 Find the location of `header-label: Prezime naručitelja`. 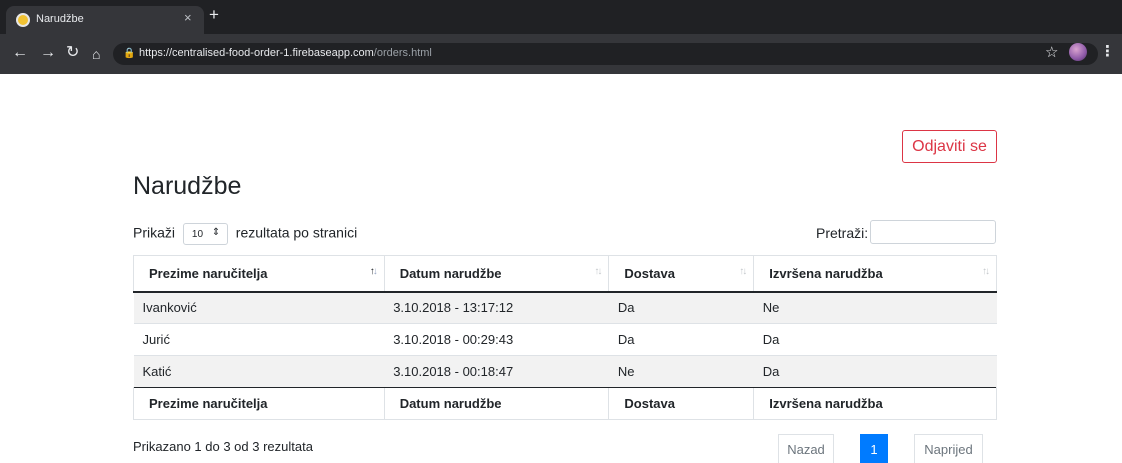

header-label: Prezime naručitelja is located at coordinates (208, 273).